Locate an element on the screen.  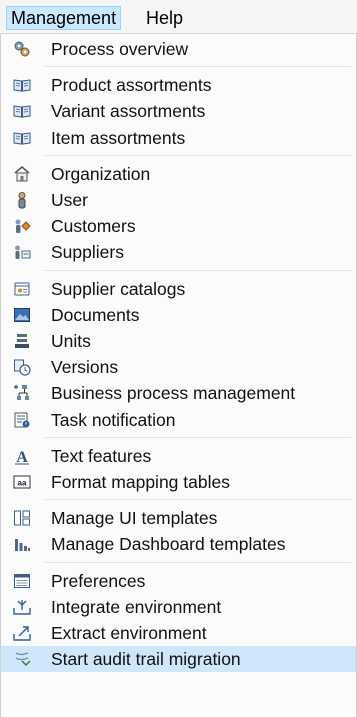
menu-item-start-audit-trail-migration: Start audit trail migration is located at coordinates (178, 659).